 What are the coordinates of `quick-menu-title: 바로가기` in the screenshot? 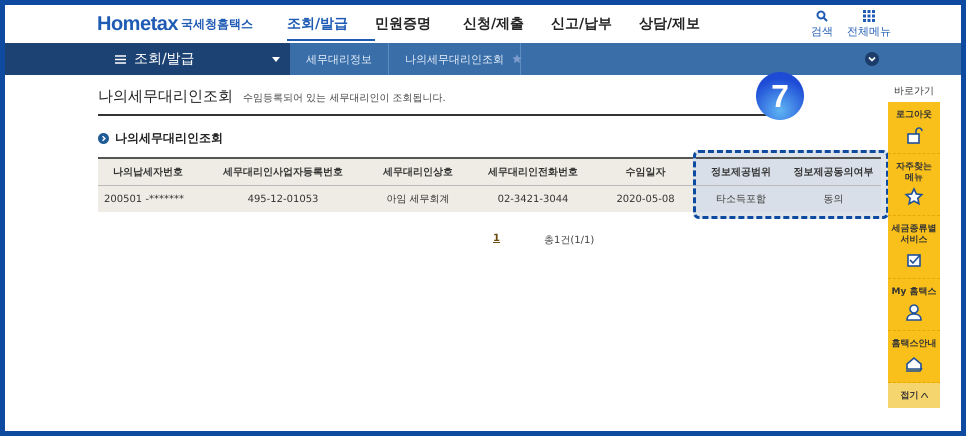 It's located at (914, 91).